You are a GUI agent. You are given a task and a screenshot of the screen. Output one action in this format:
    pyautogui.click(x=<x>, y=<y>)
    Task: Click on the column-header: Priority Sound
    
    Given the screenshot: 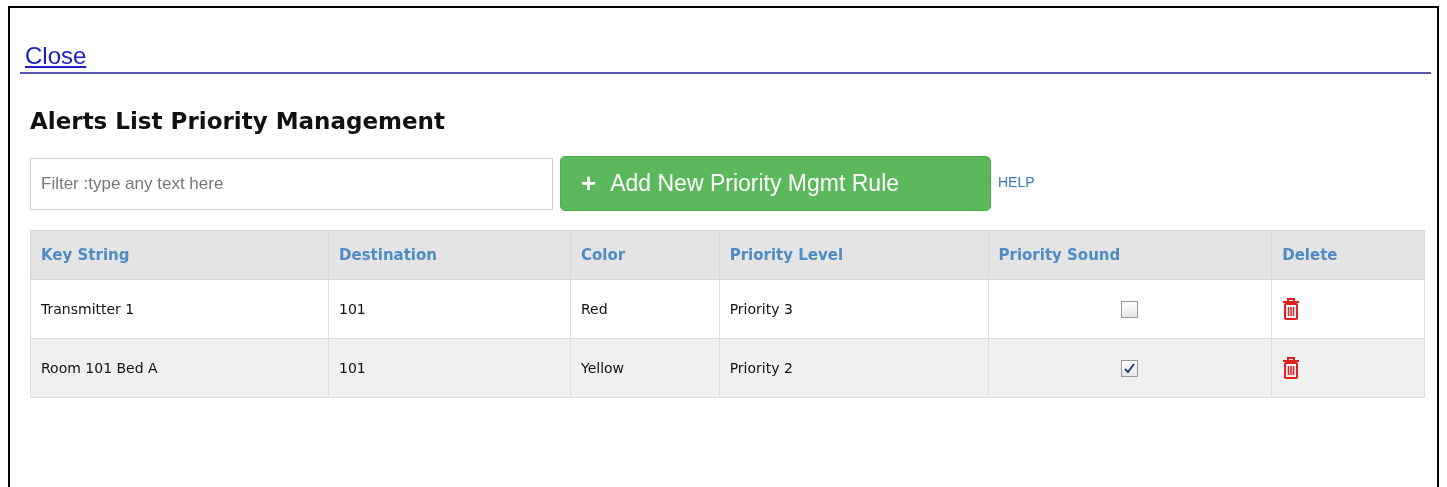 What is the action you would take?
    pyautogui.click(x=1130, y=255)
    